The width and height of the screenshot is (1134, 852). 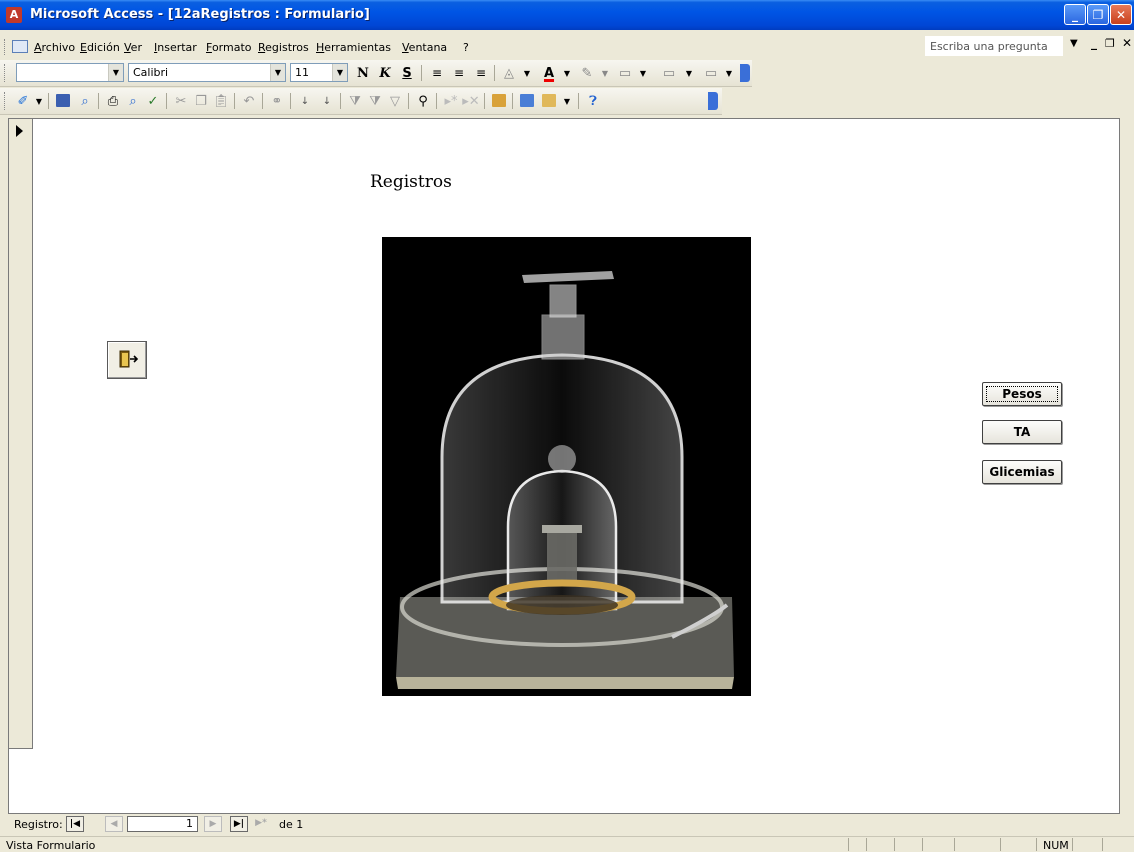 What do you see at coordinates (283, 47) in the screenshot?
I see `menu-registros: Registros` at bounding box center [283, 47].